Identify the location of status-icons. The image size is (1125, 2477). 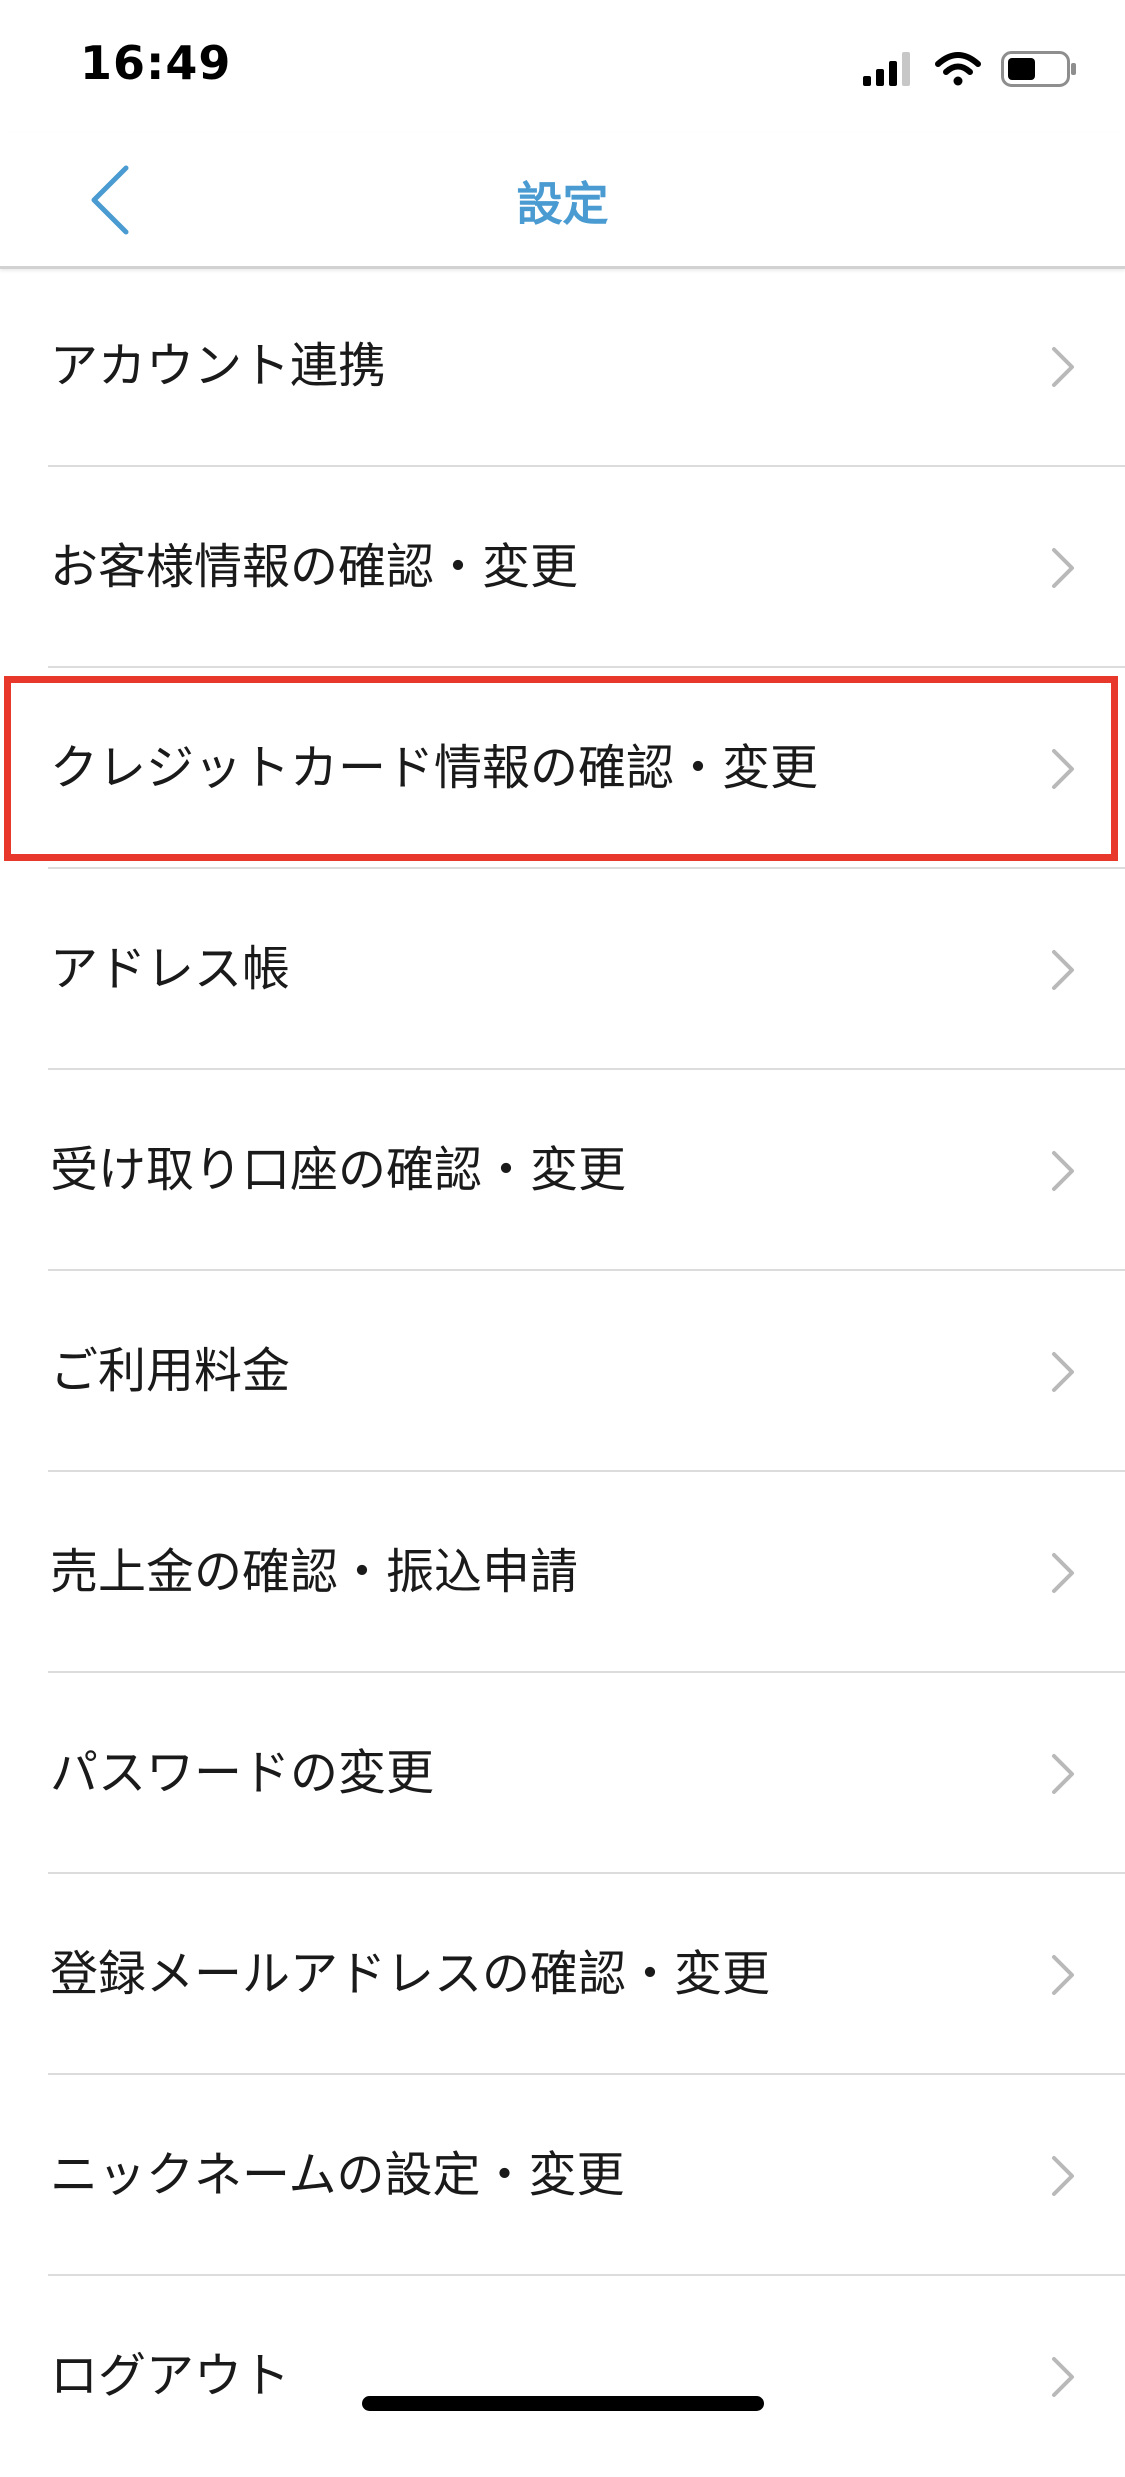
(970, 69).